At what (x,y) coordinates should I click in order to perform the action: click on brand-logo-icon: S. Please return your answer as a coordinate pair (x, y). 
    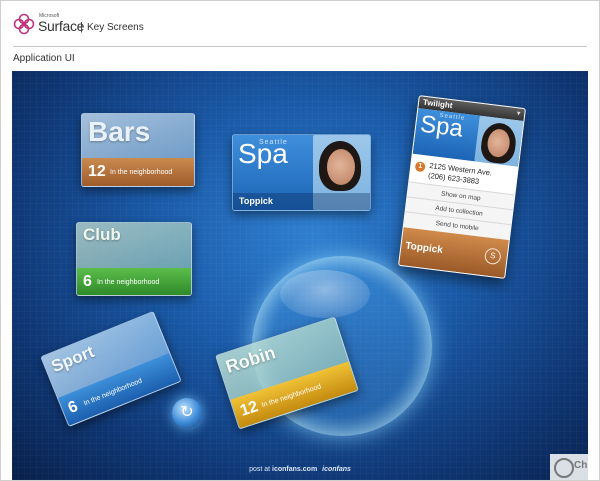
    Looking at the image, I should click on (492, 256).